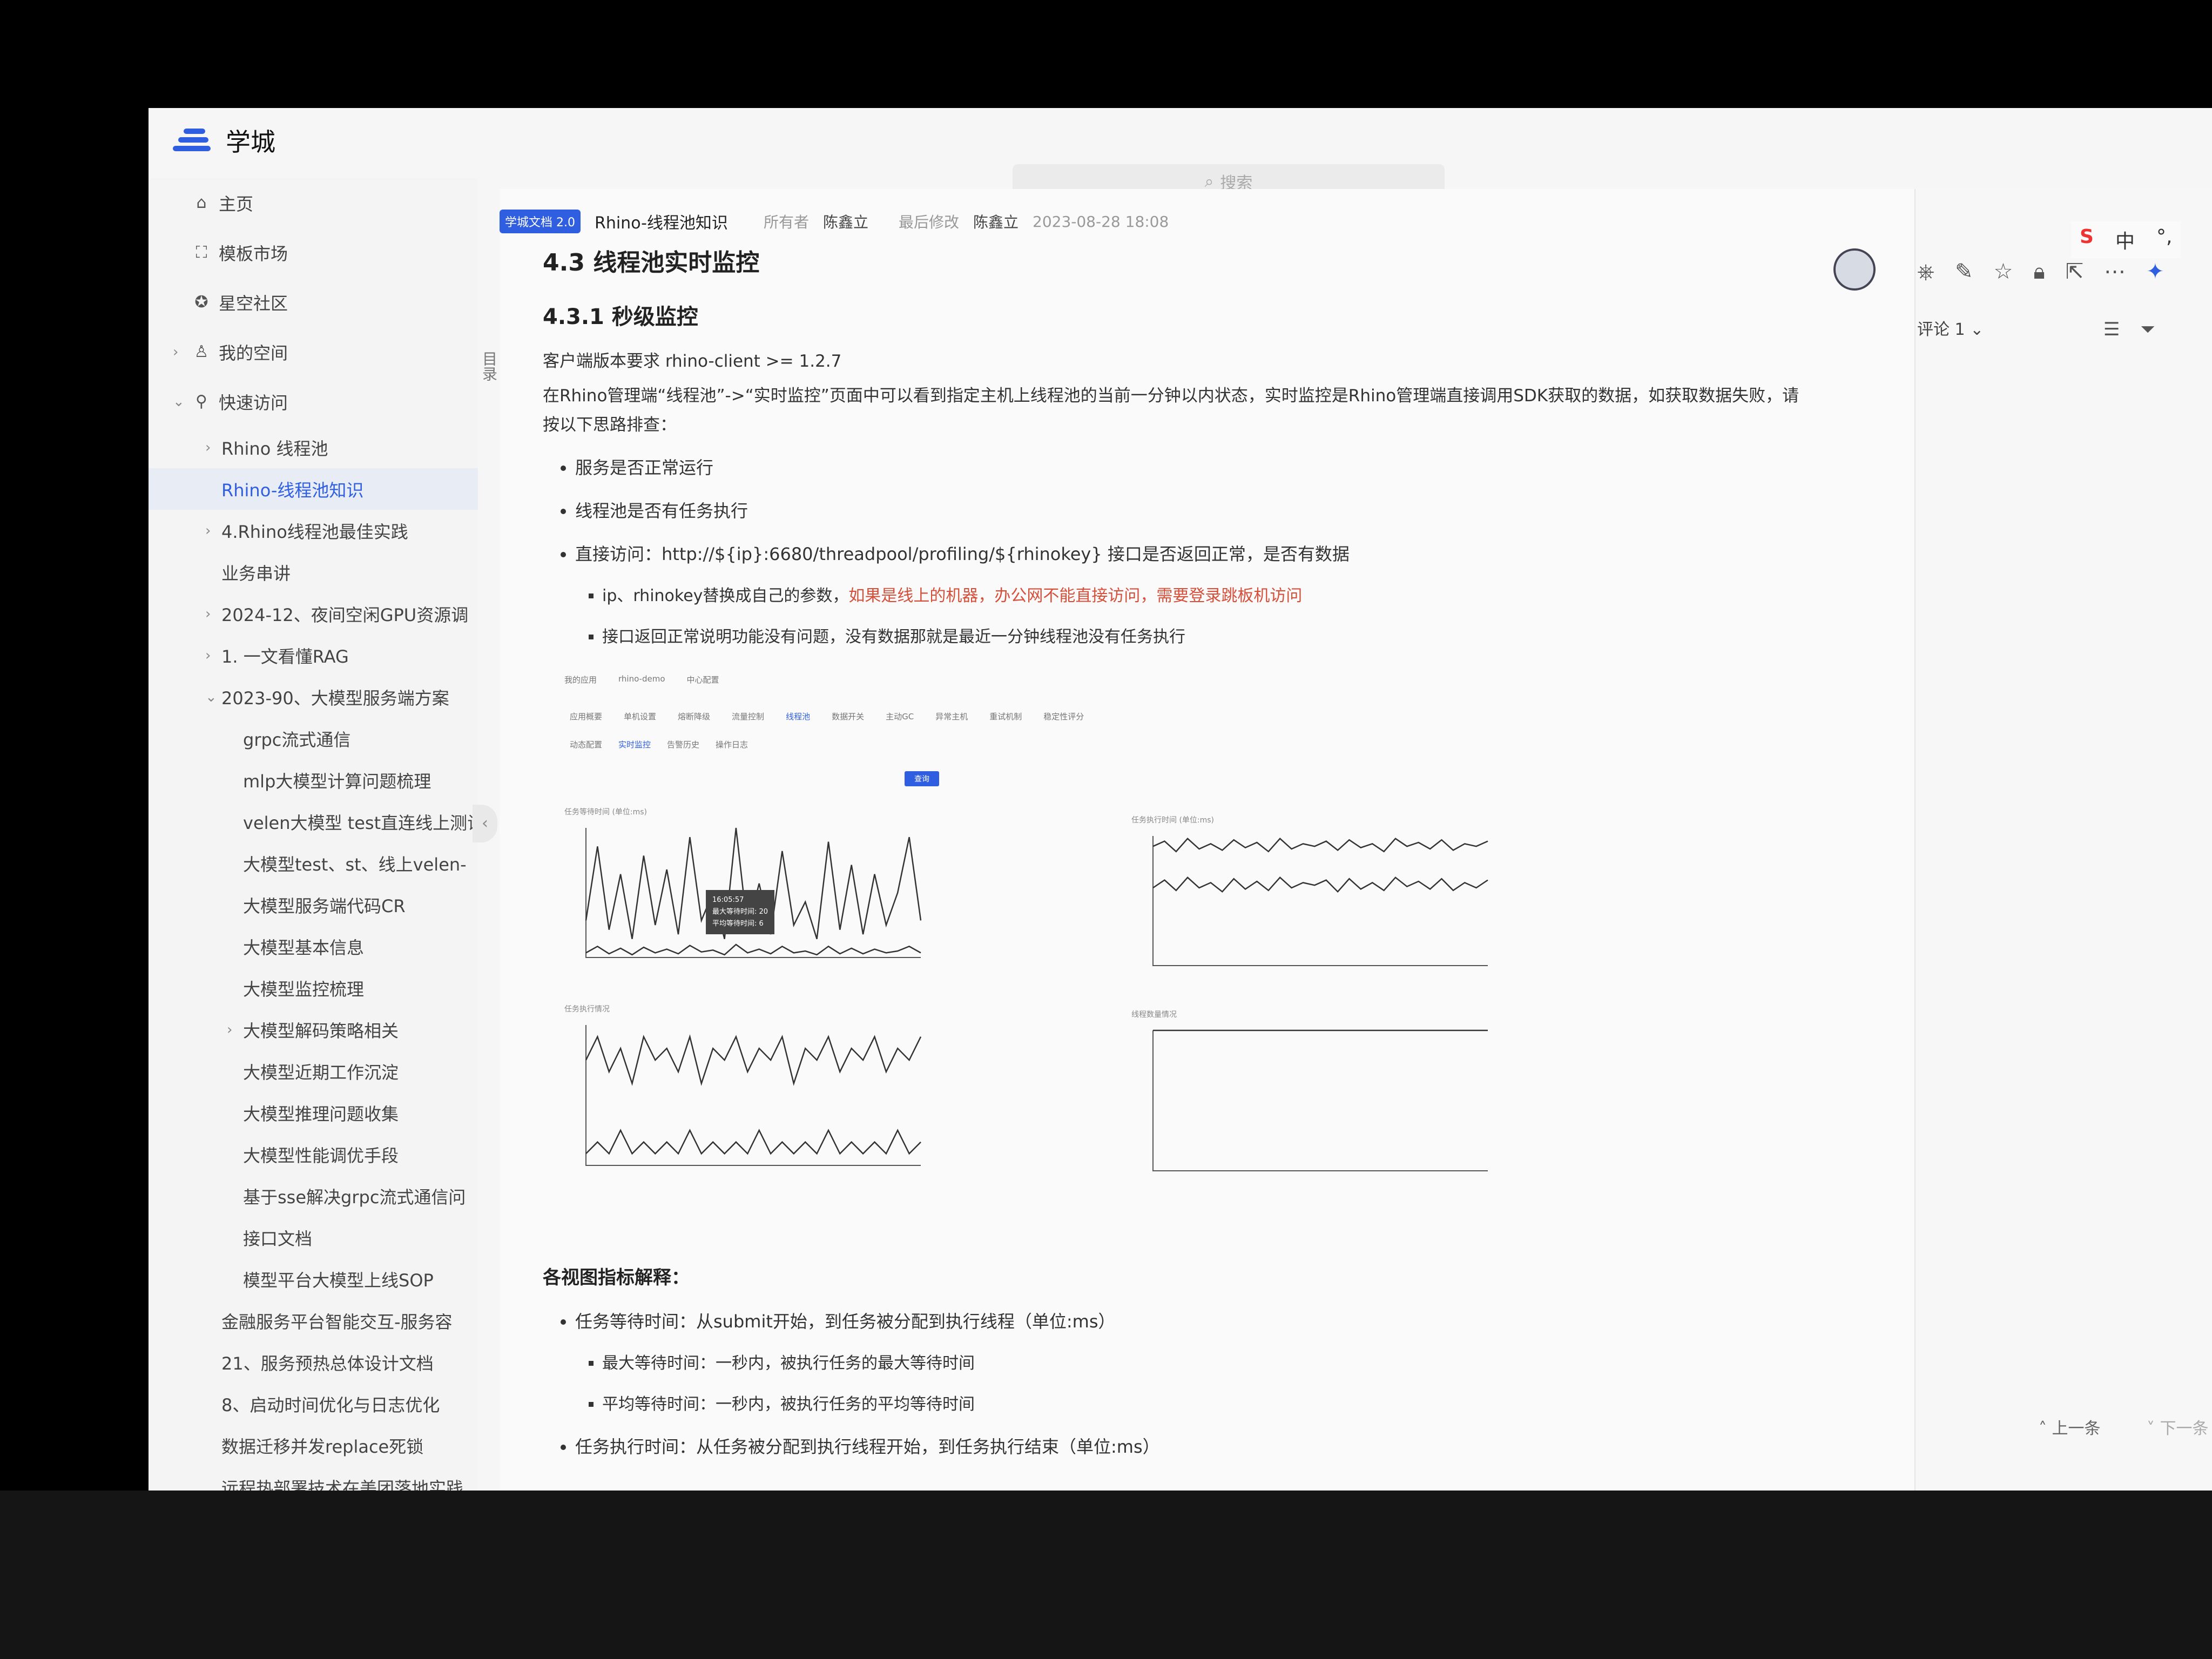  I want to click on right-panel, so click(2063, 840).